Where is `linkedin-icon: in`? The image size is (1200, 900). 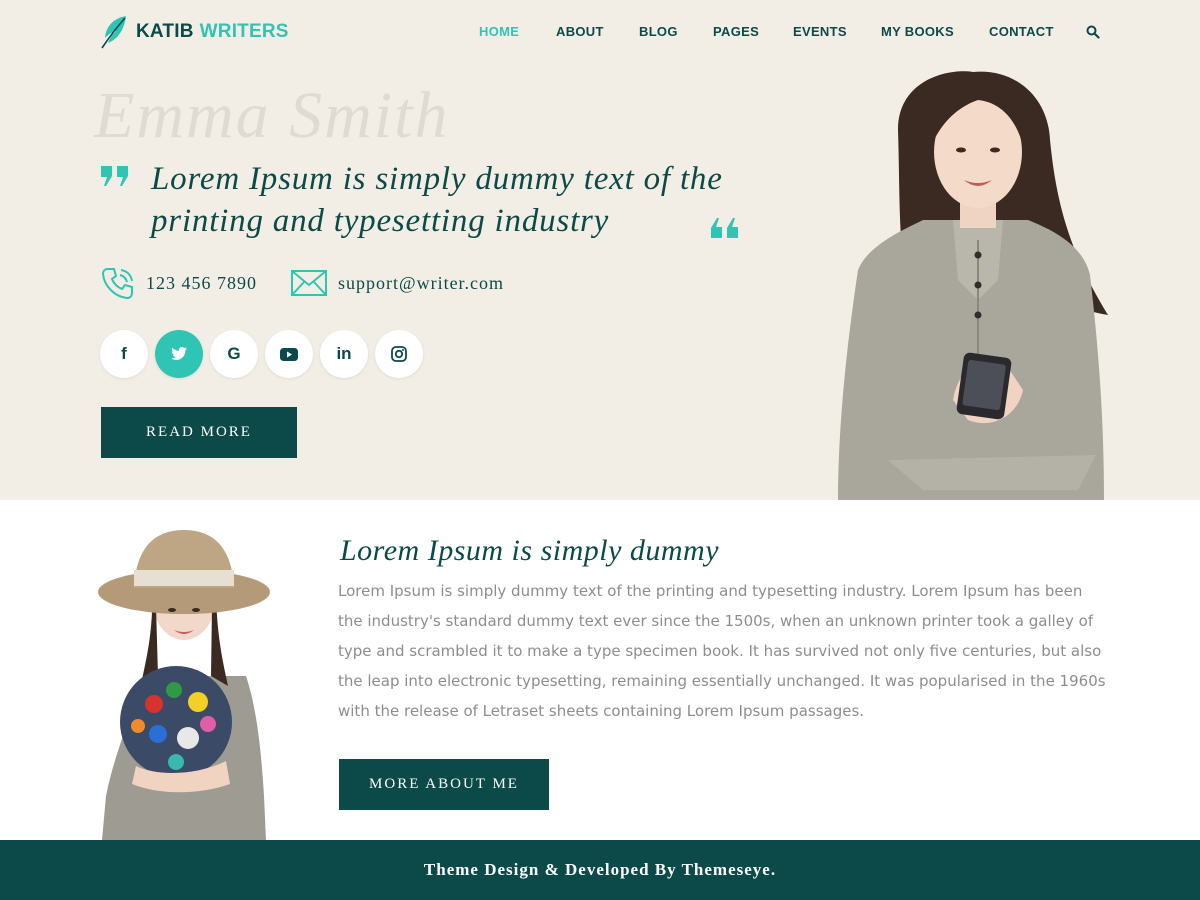 linkedin-icon: in is located at coordinates (344, 354).